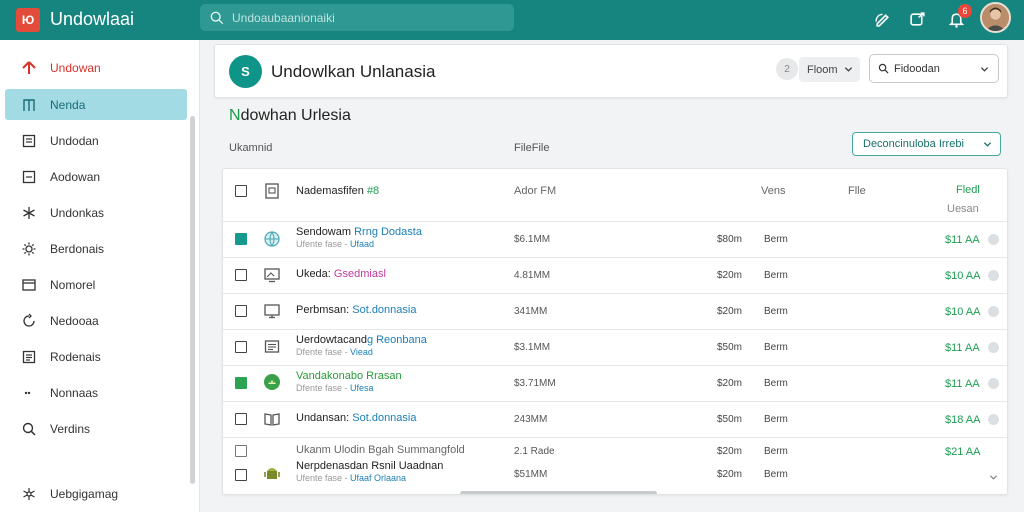 This screenshot has height=512, width=1024. What do you see at coordinates (917, 68) in the screenshot?
I see `select-label: Fidoodan` at bounding box center [917, 68].